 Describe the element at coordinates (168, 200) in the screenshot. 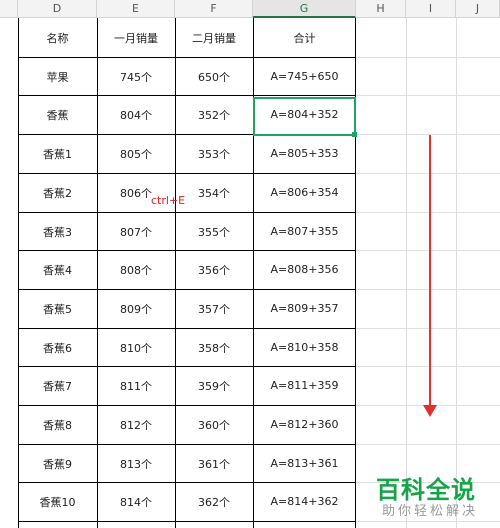

I see `shortcut-annotation: ctrl+E` at that location.